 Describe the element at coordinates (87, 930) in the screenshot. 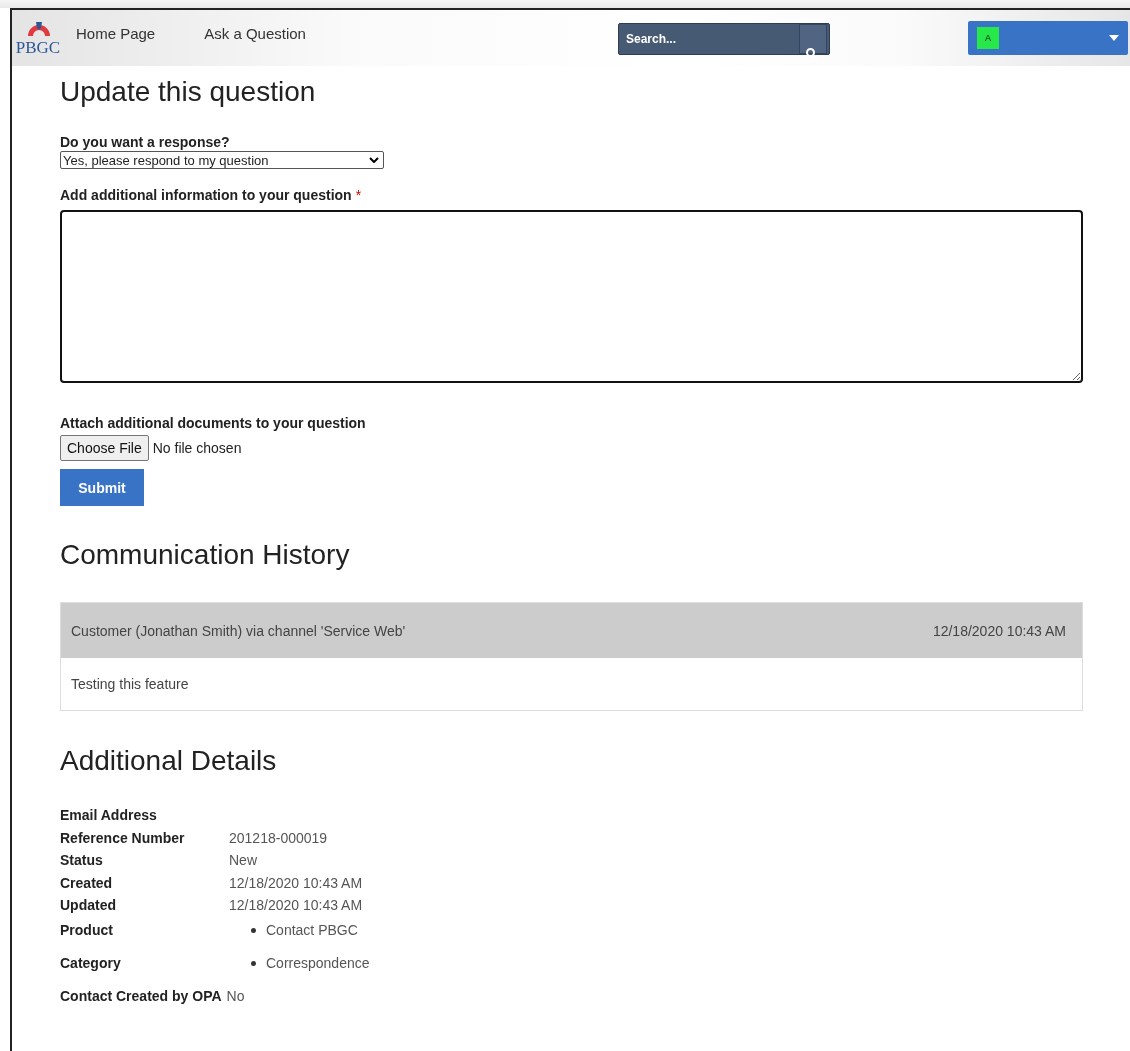

I see `detail-label: Product` at that location.